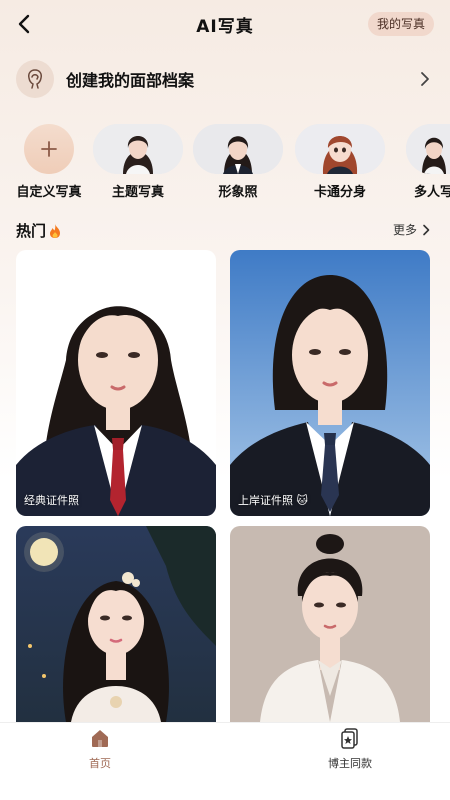  I want to click on fire-icon, so click(55, 230).